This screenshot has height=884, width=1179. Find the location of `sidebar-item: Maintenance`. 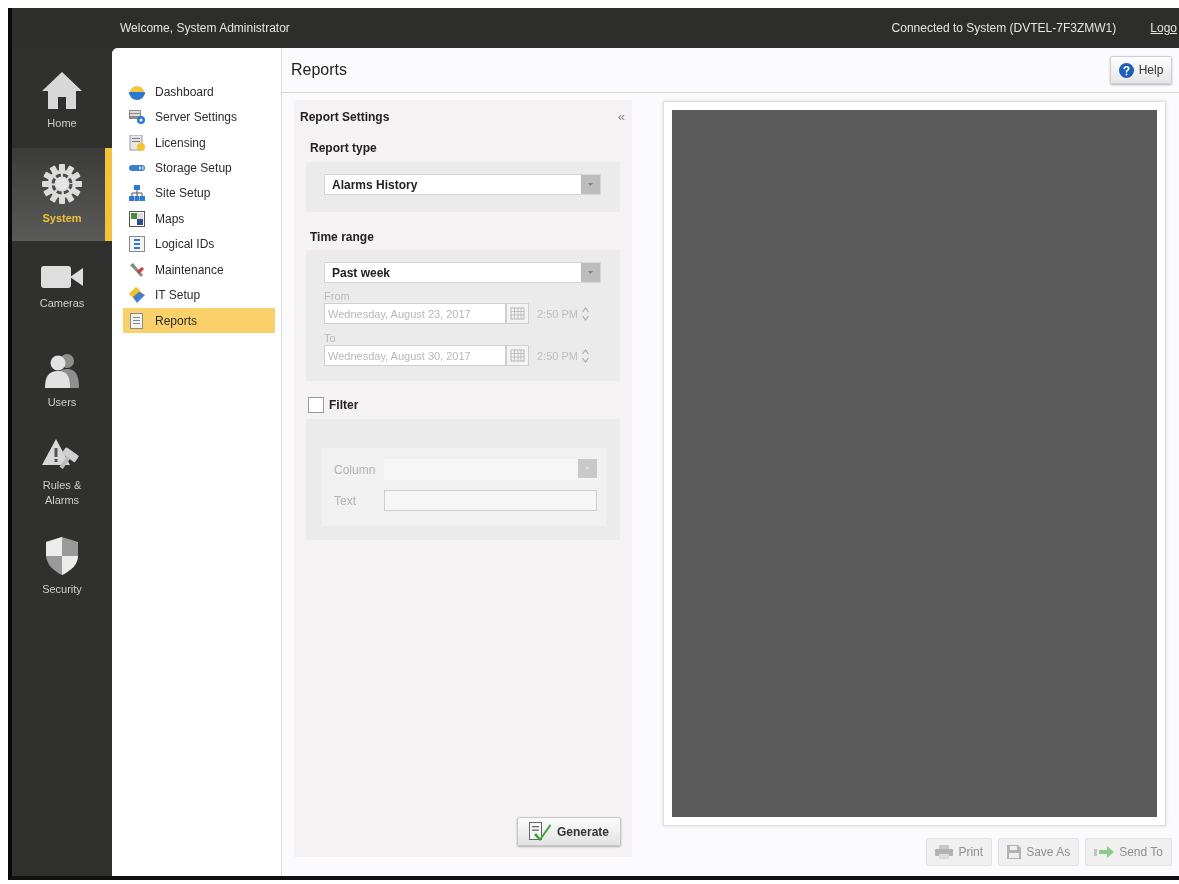

sidebar-item: Maintenance is located at coordinates (199, 270).